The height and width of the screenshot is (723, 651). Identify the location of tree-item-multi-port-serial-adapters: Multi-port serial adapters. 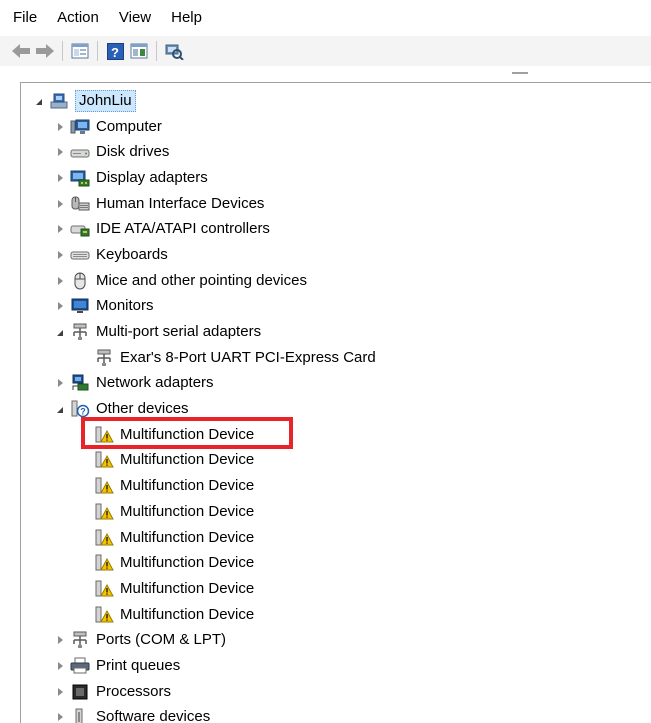
(336, 332).